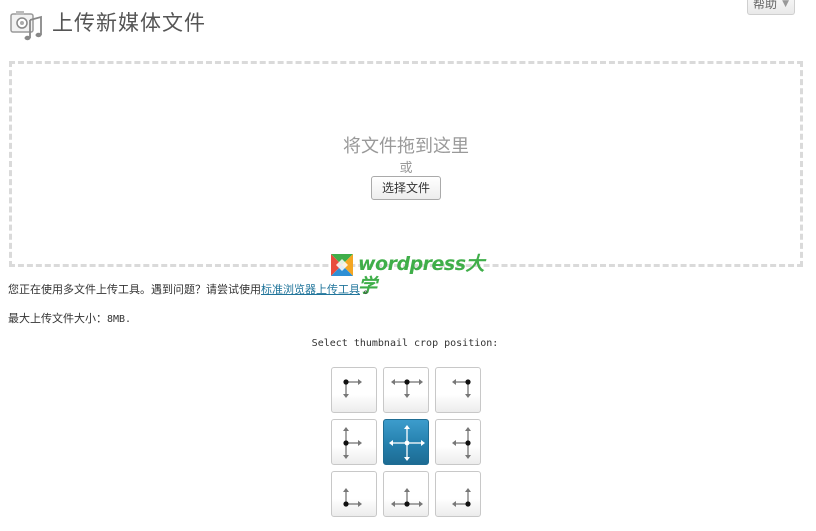  What do you see at coordinates (134, 289) in the screenshot?
I see `multi-uploader-prefix: 您正在使用多文件上传工具。遇到问题？请尝试使用` at bounding box center [134, 289].